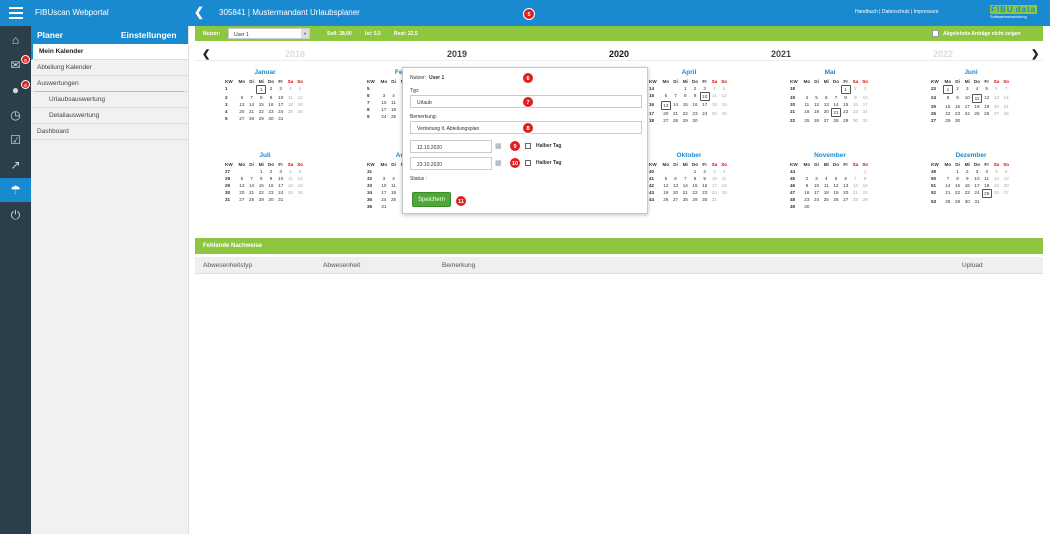  What do you see at coordinates (619, 54) in the screenshot?
I see `year-2020: 2020` at bounding box center [619, 54].